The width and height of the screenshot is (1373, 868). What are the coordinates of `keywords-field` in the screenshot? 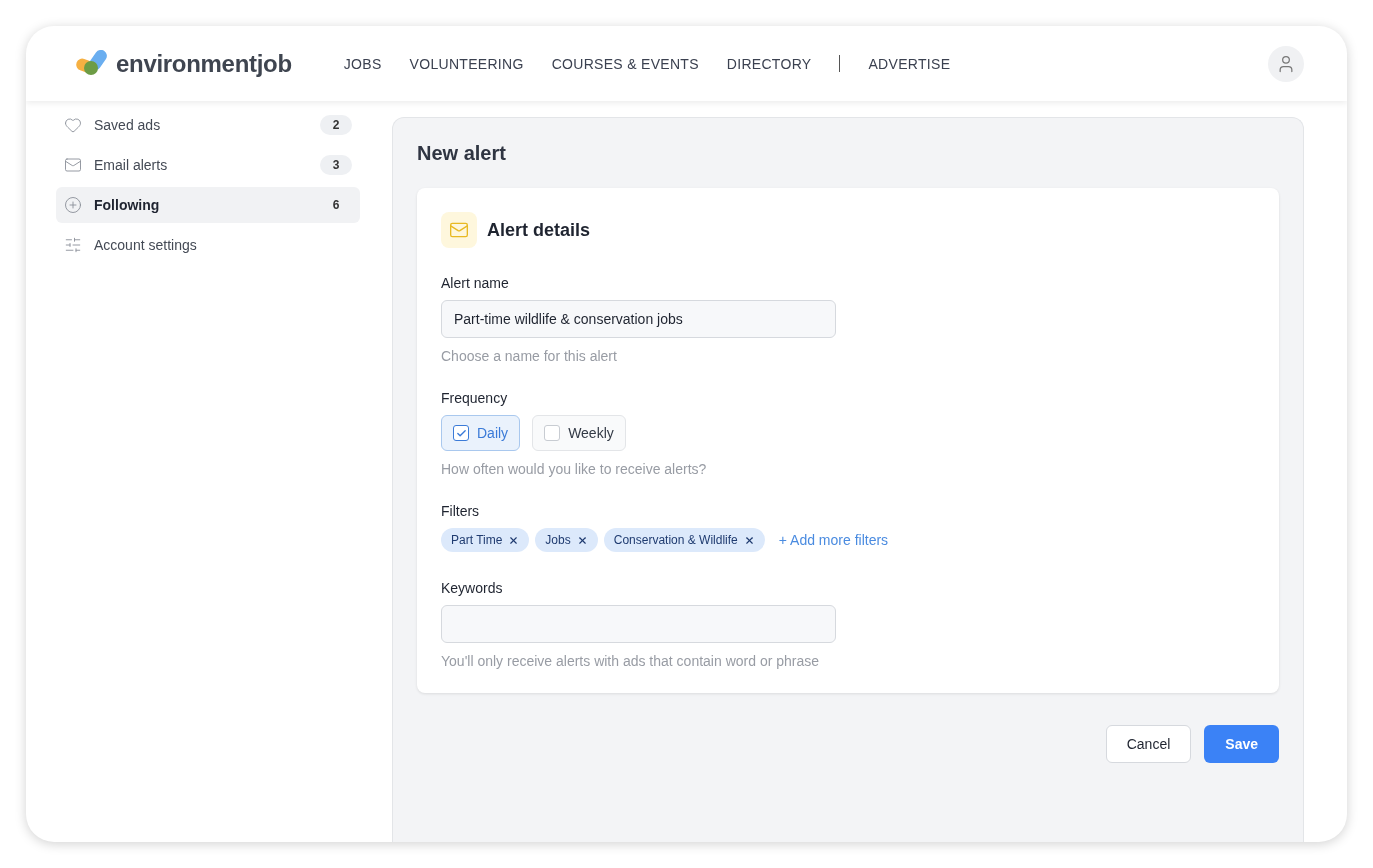 It's located at (638, 624).